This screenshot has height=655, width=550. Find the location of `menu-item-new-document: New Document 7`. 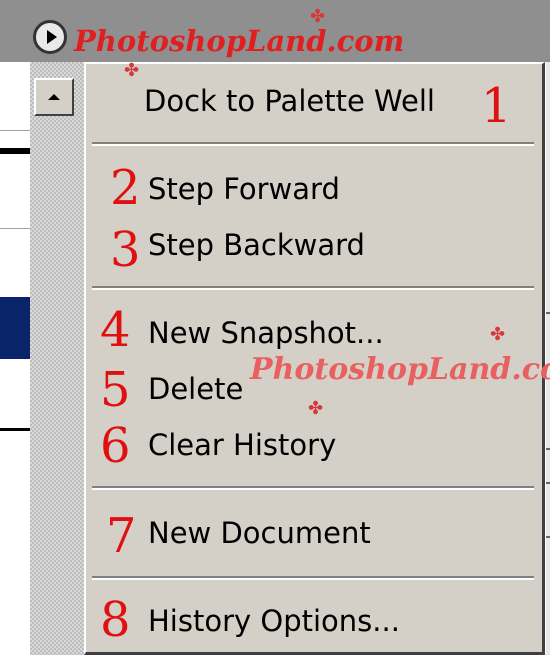

menu-item-new-document: New Document 7 is located at coordinates (314, 536).